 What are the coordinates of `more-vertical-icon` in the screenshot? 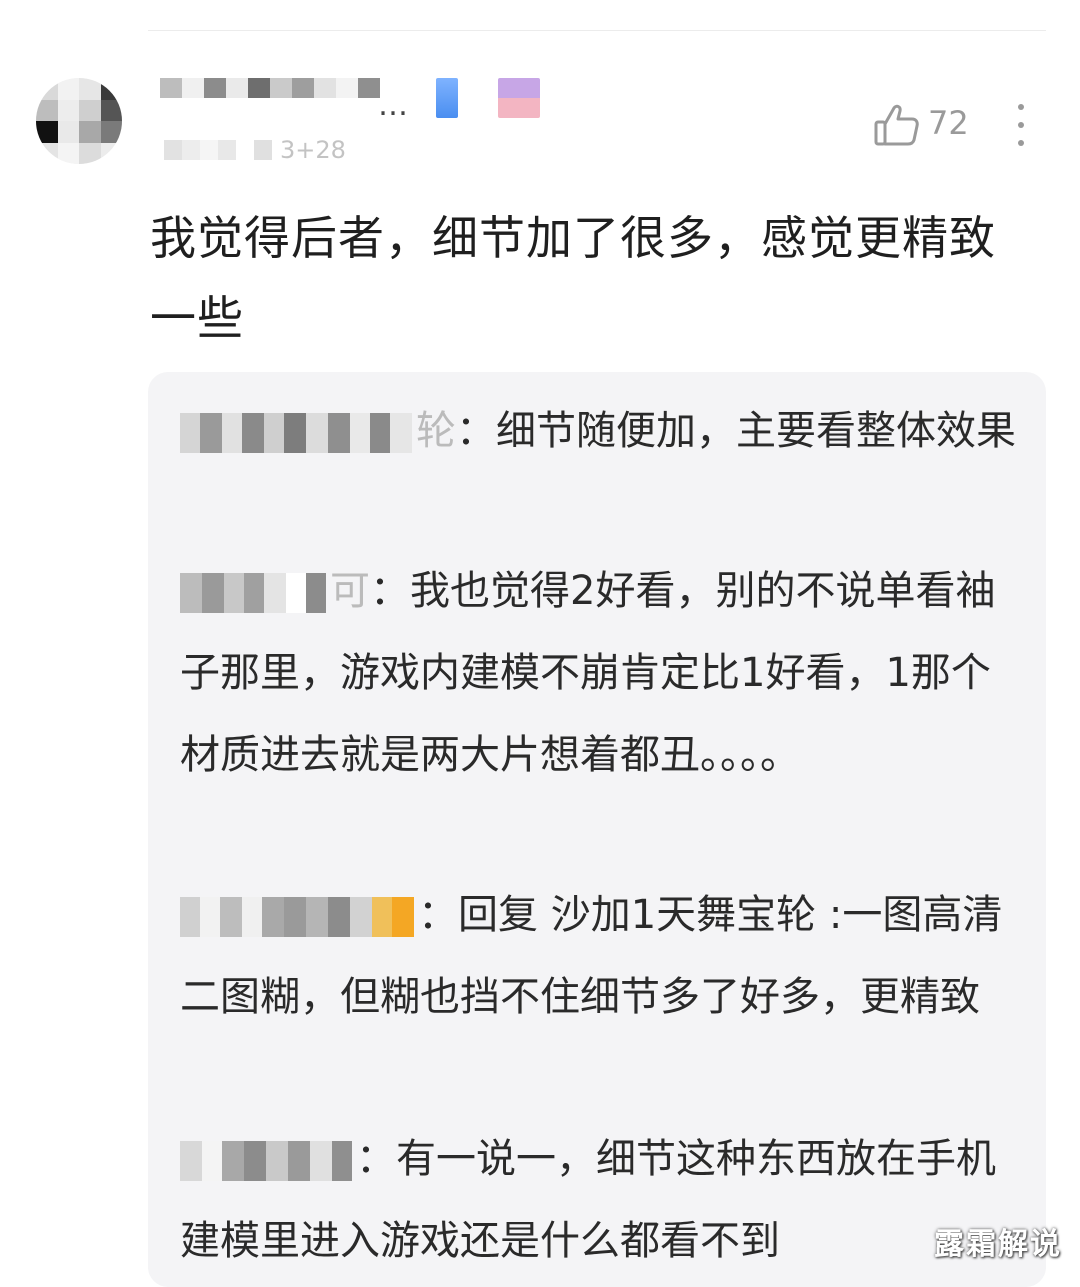 It's located at (1021, 107).